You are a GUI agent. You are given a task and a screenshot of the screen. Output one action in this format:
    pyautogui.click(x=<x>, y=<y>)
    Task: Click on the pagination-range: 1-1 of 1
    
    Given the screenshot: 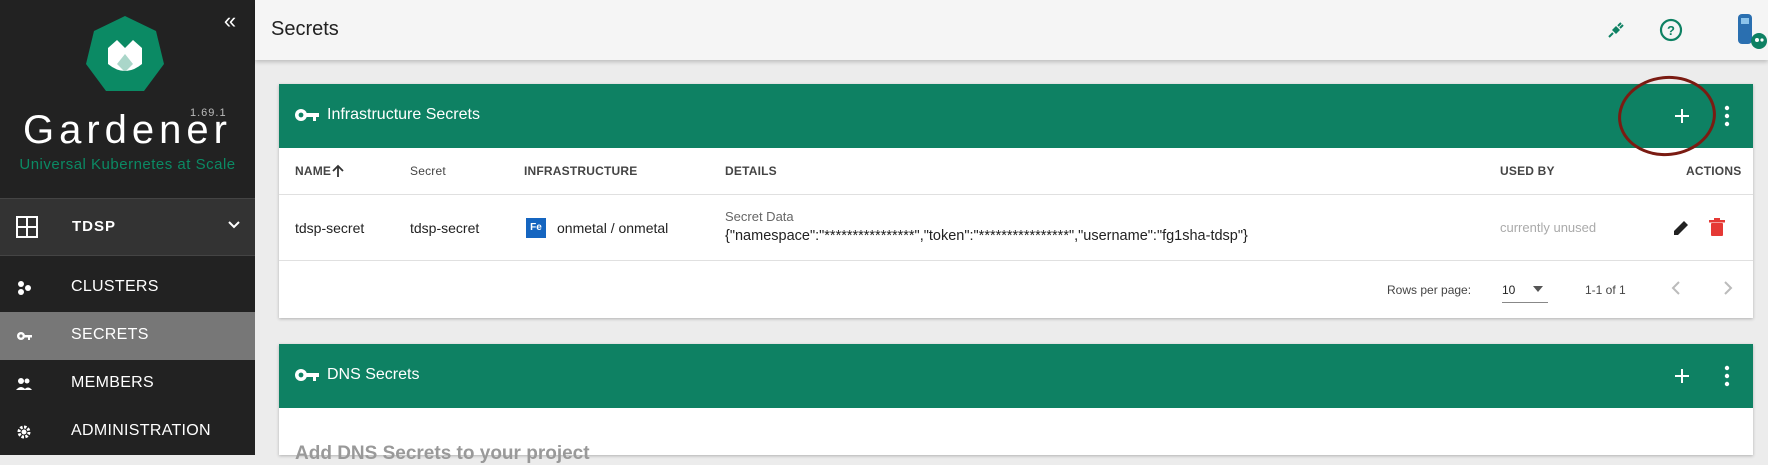 What is the action you would take?
    pyautogui.click(x=1605, y=290)
    